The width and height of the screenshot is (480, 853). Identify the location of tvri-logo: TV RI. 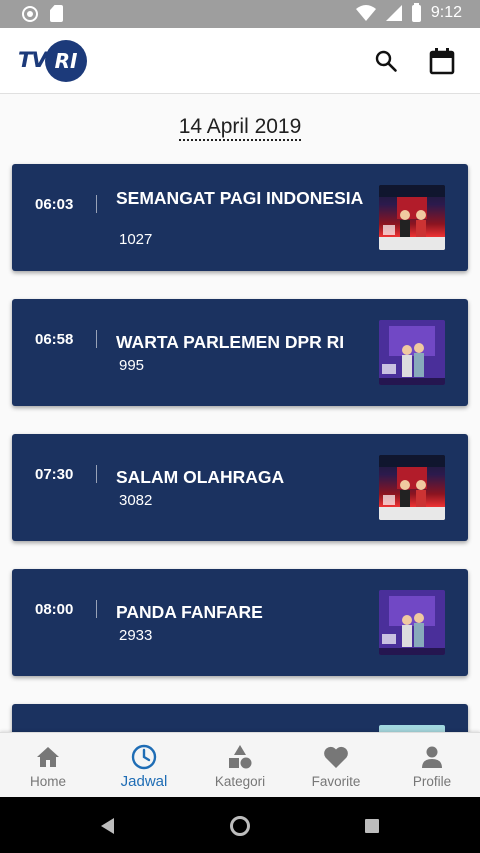
(54, 60).